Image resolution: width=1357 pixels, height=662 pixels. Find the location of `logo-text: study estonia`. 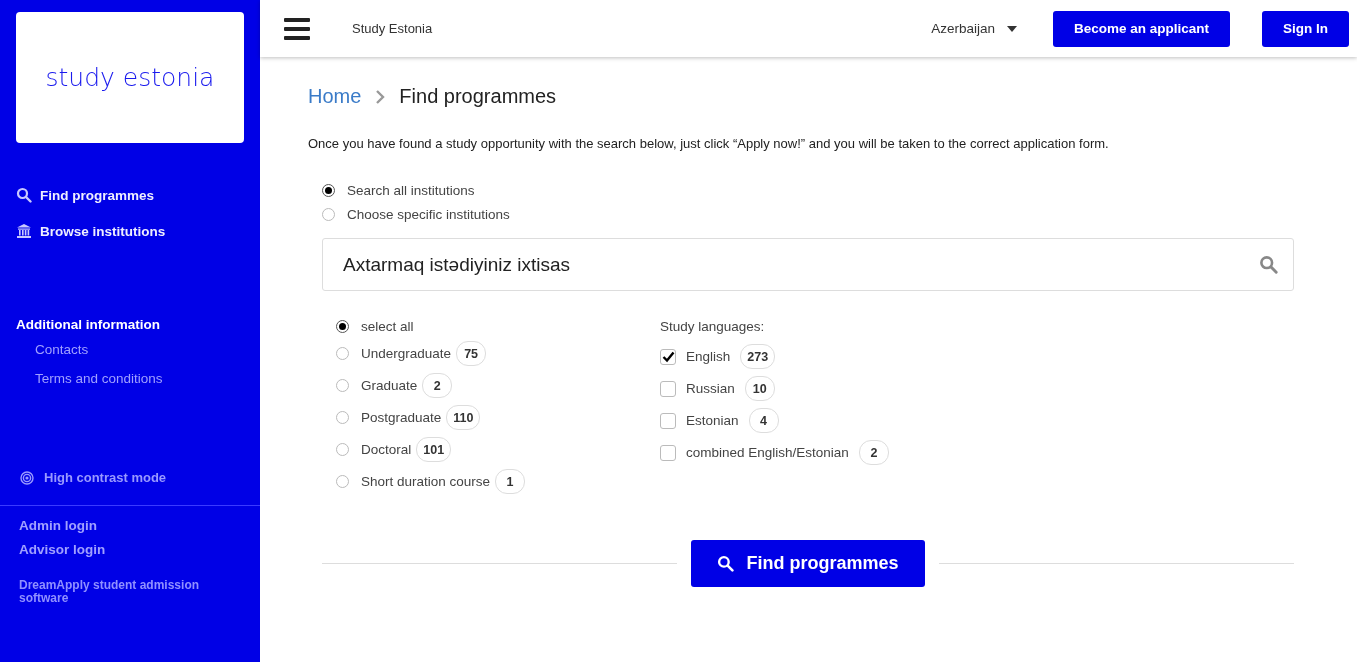

logo-text: study estonia is located at coordinates (130, 77).